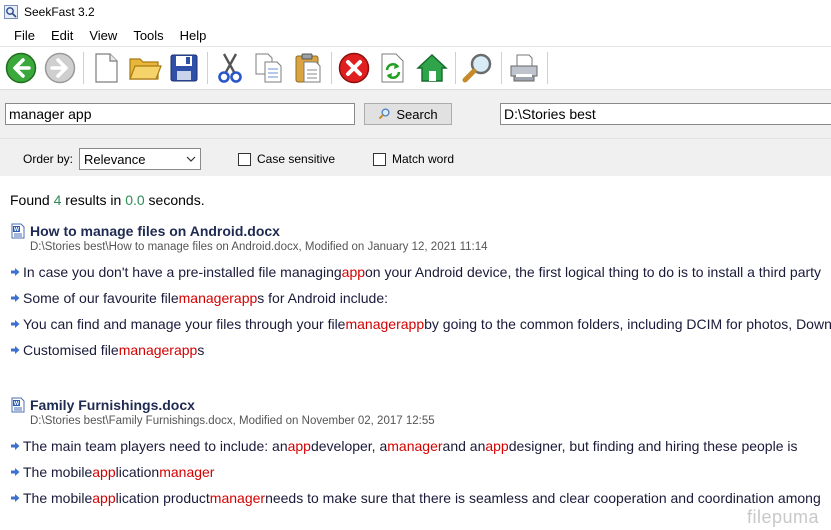  I want to click on snippet-line: Customised file manager app s, so click(420, 350).